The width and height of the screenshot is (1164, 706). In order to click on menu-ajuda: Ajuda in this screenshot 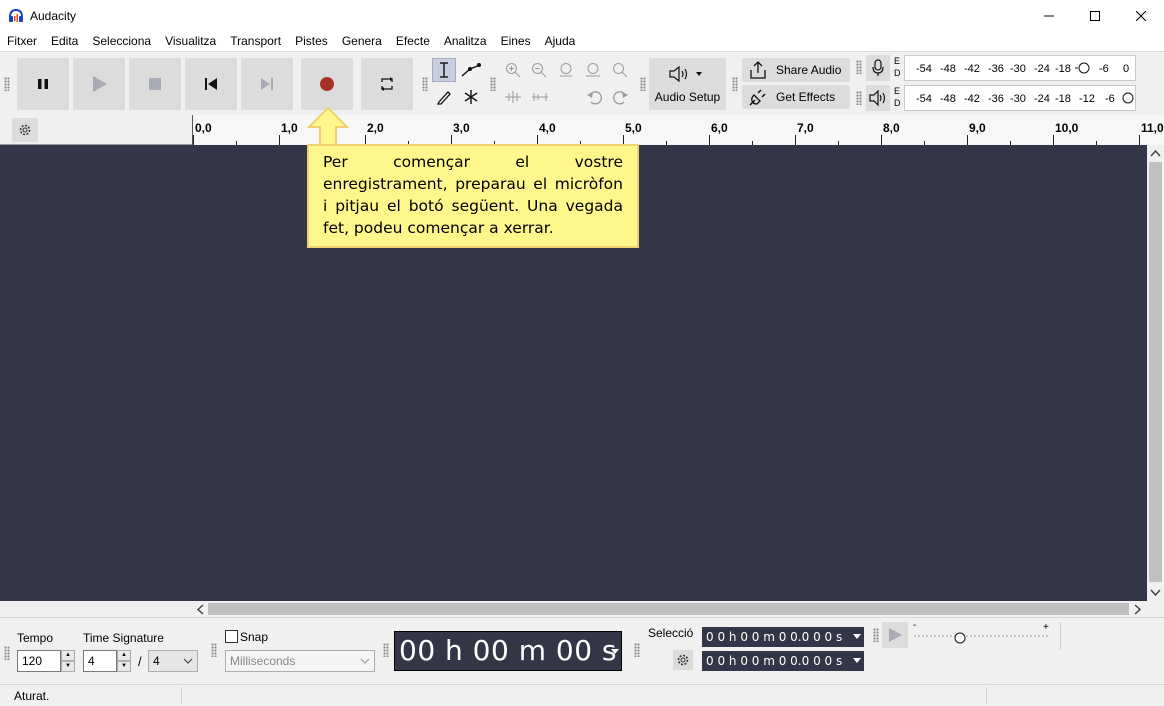, I will do `click(560, 41)`.